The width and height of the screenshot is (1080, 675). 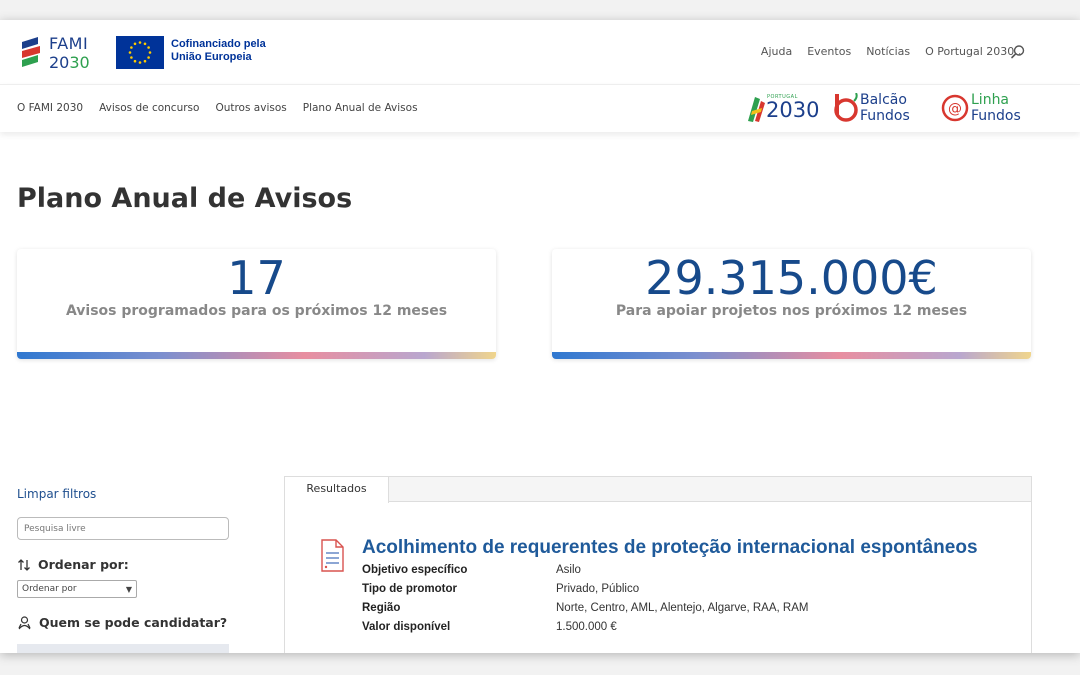 What do you see at coordinates (658, 490) in the screenshot?
I see `results-tabbar: Resultados` at bounding box center [658, 490].